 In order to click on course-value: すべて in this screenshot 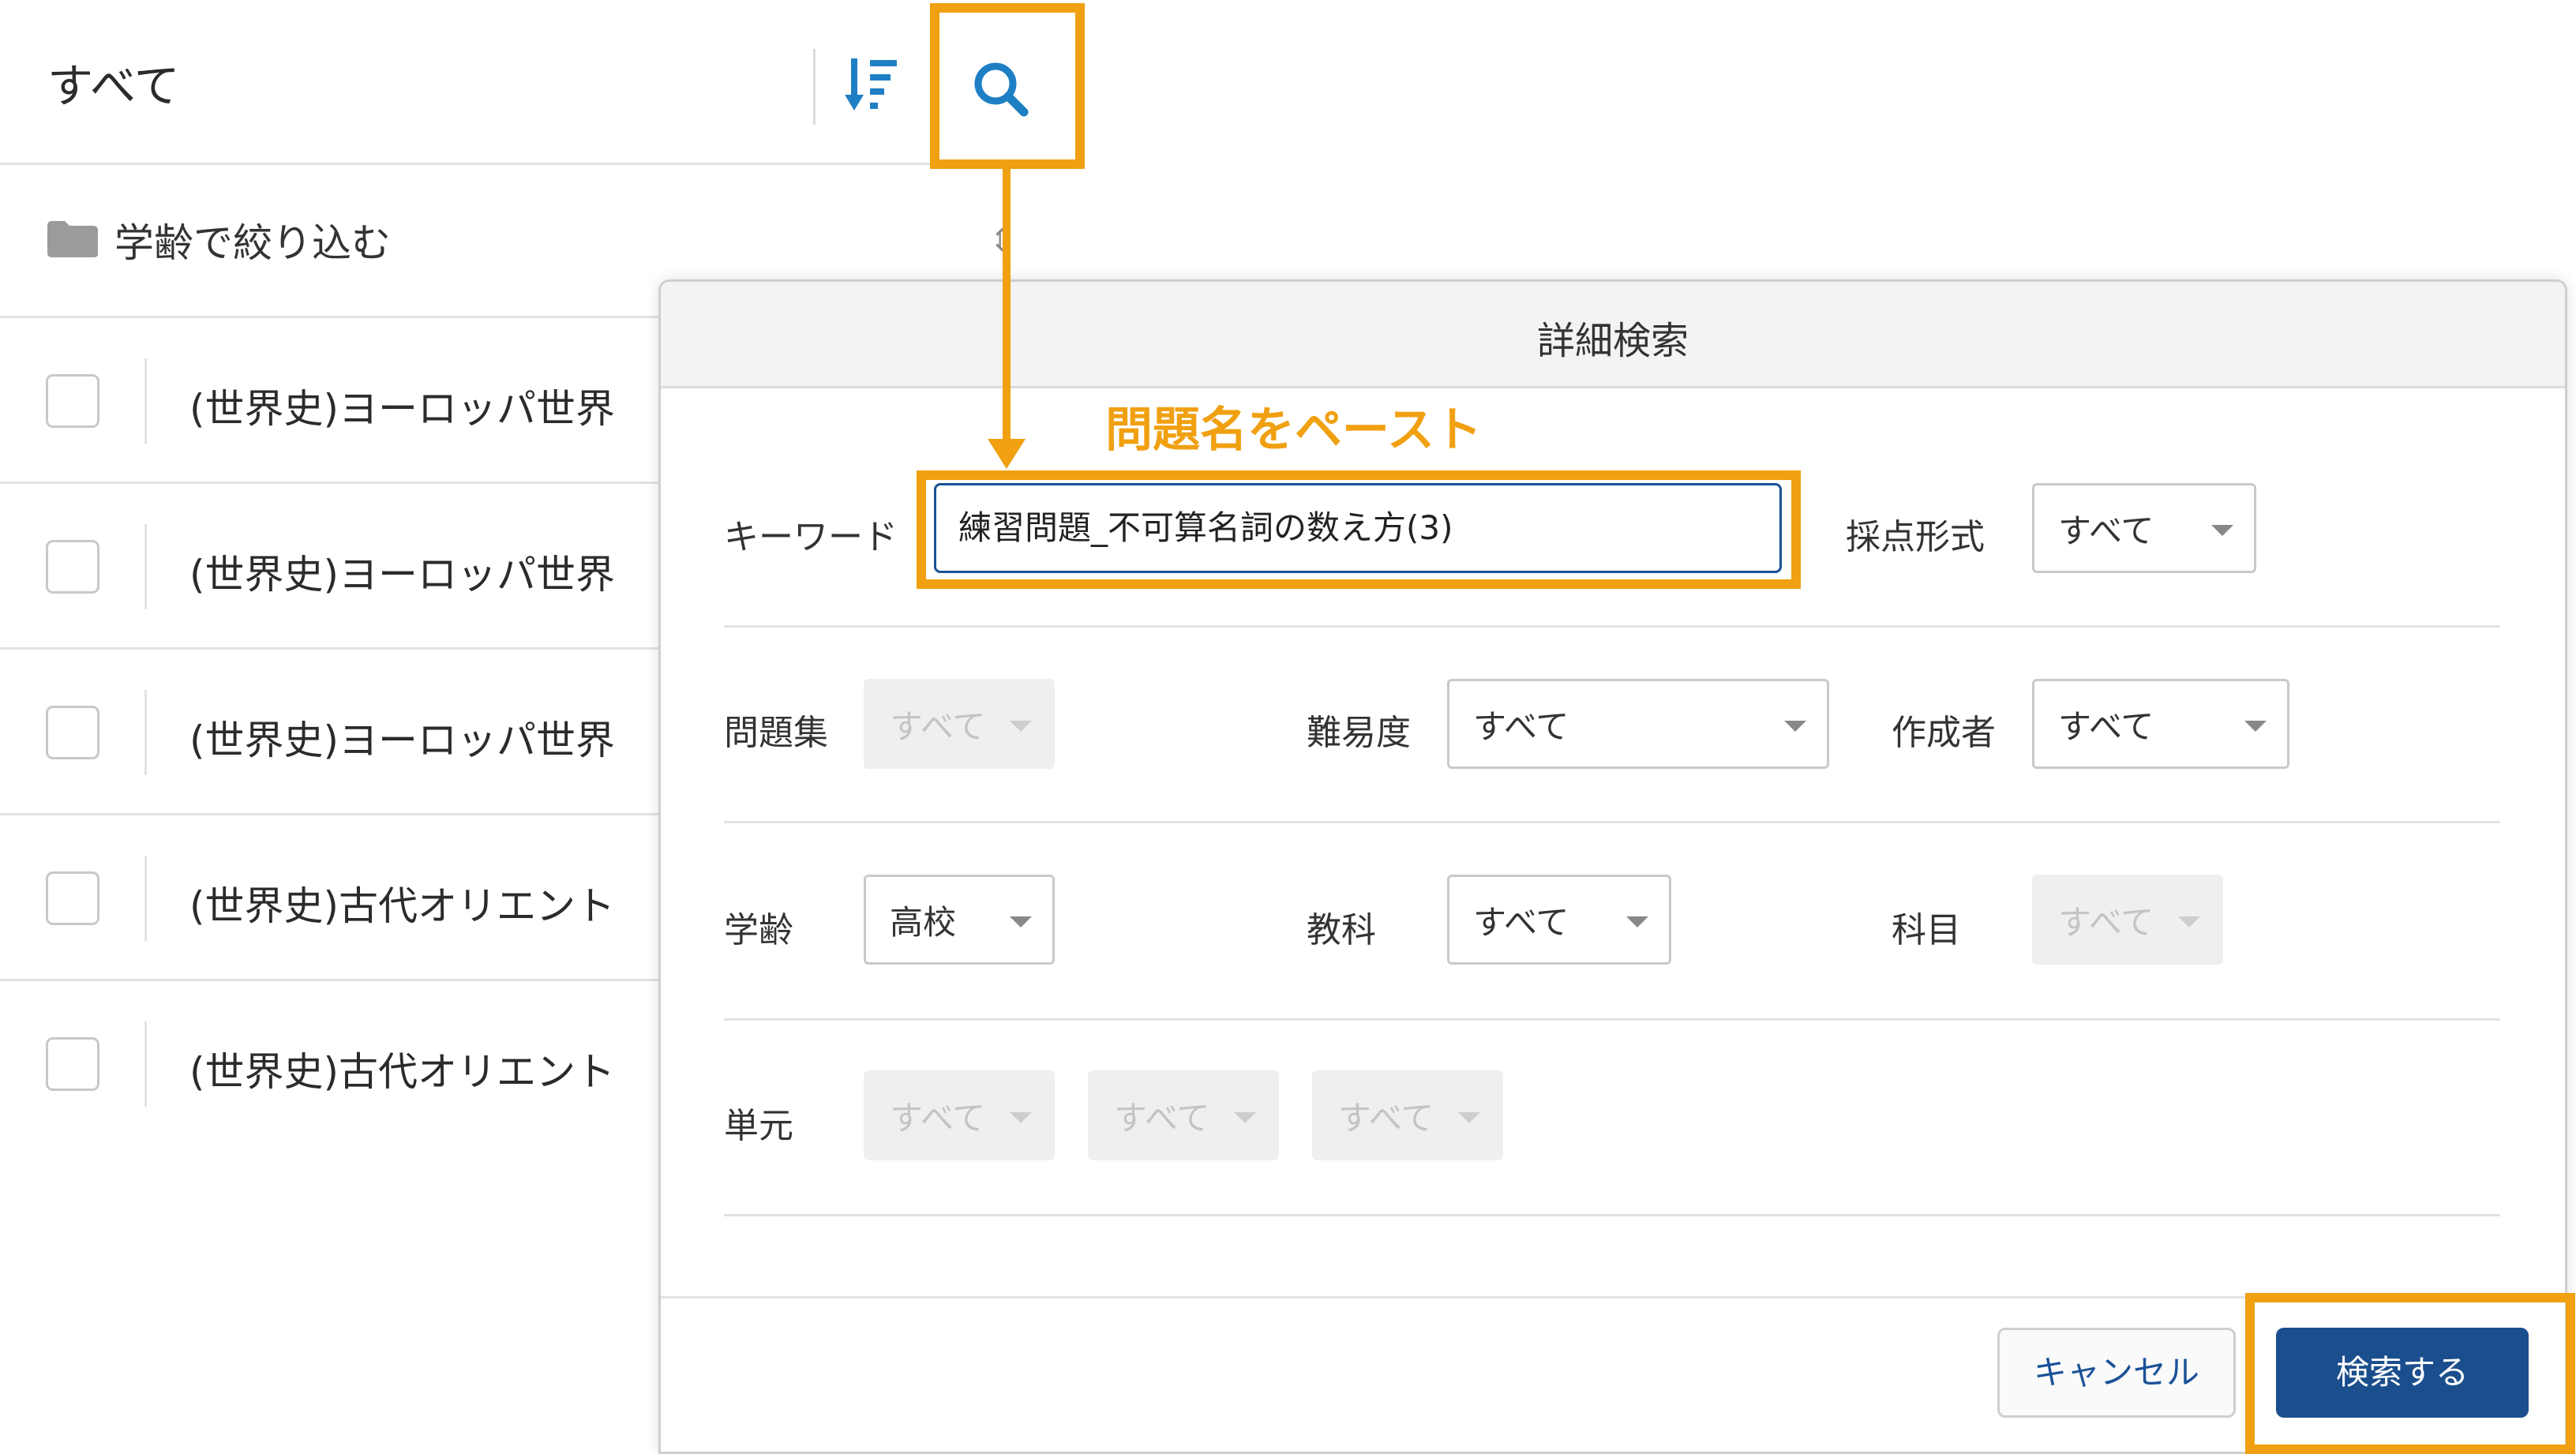, I will do `click(2106, 922)`.